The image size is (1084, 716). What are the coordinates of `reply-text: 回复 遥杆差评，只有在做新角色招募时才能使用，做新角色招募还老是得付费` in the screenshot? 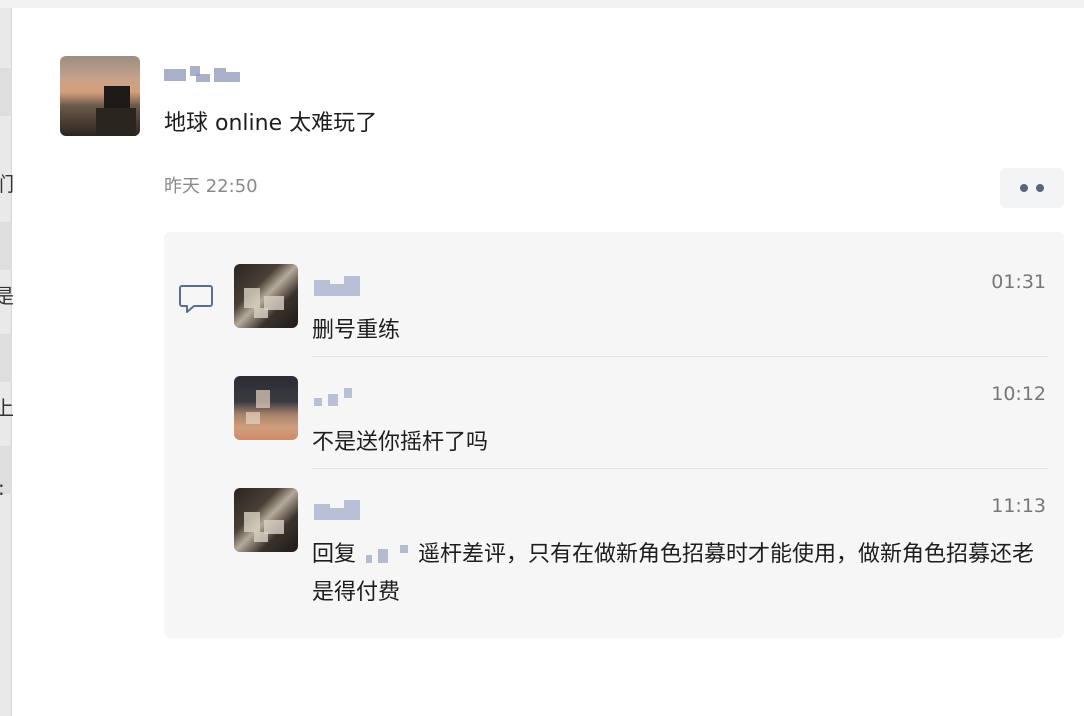 It's located at (682, 574).